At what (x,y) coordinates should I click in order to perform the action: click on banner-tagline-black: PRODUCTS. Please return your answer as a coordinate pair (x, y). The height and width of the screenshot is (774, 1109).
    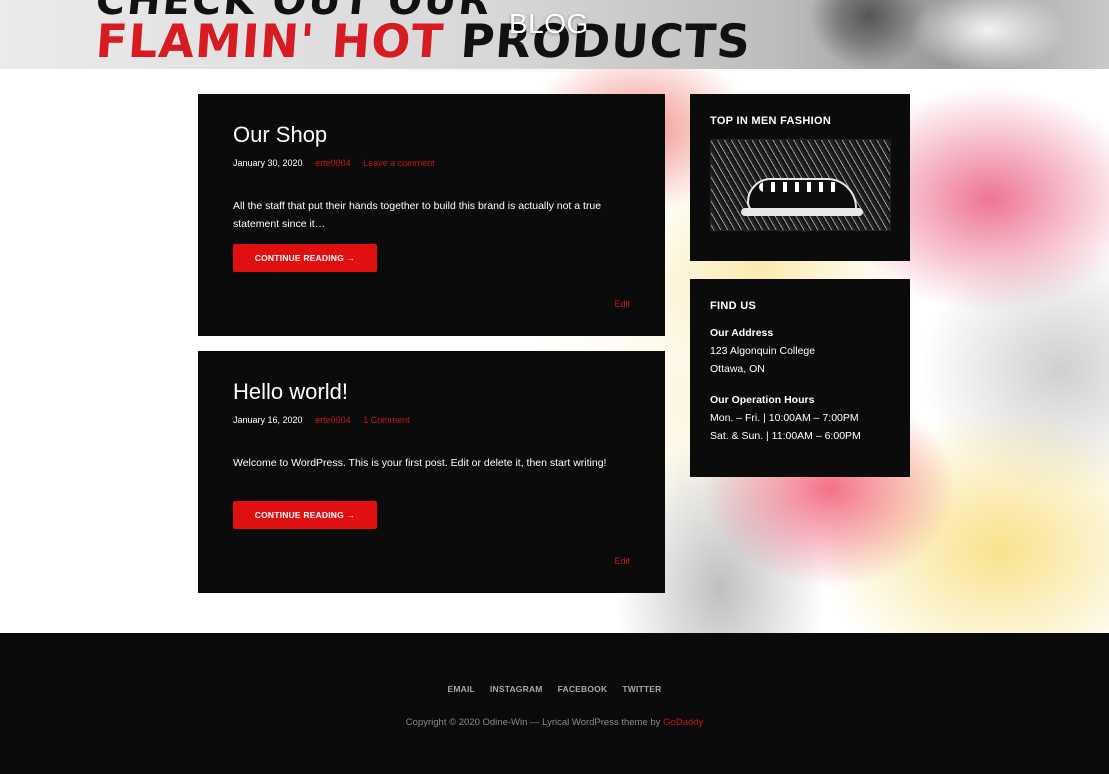
    Looking at the image, I should click on (605, 41).